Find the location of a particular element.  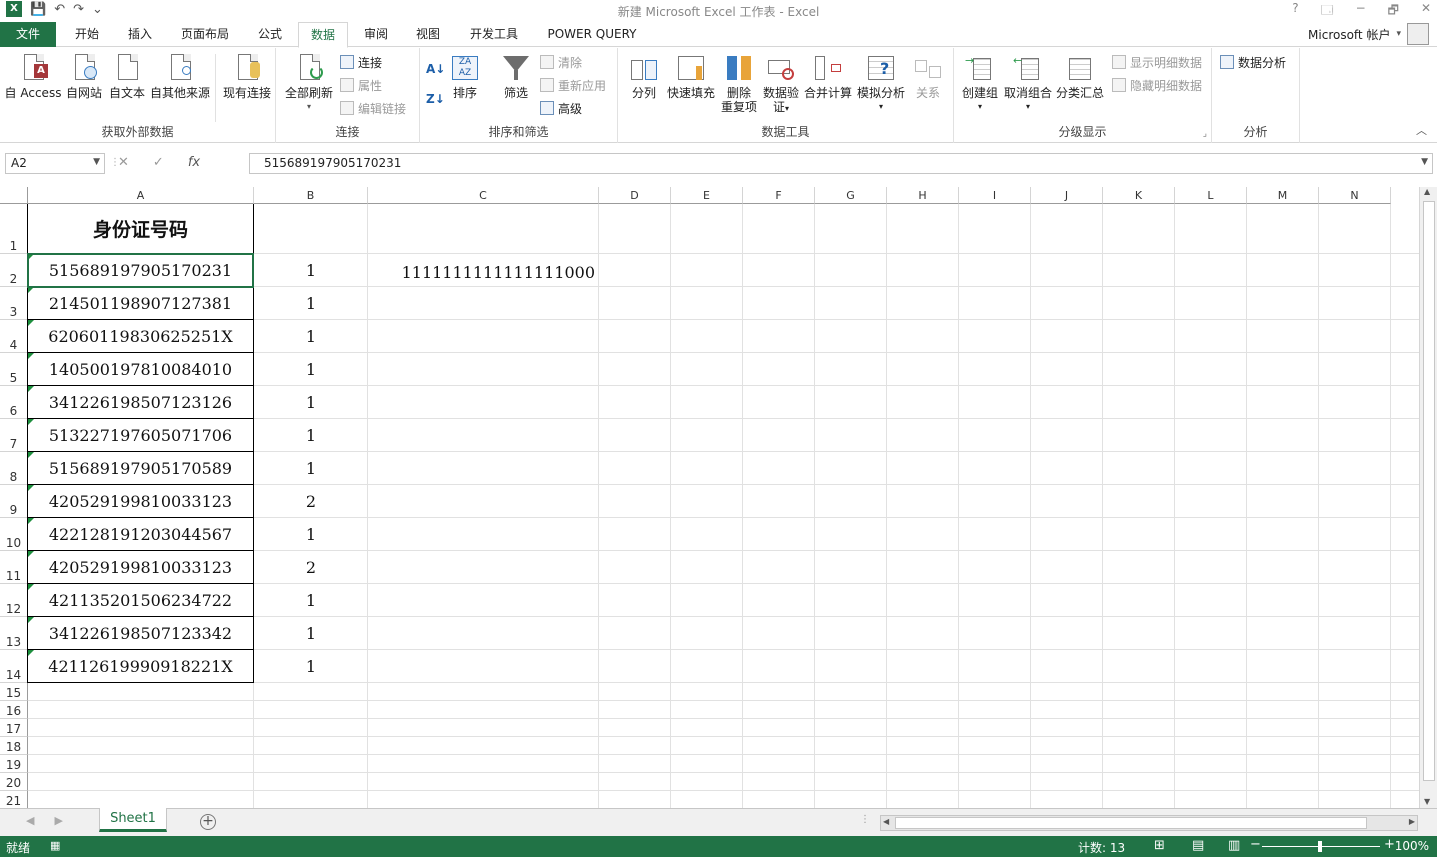

column-header-F: F is located at coordinates (779, 195).